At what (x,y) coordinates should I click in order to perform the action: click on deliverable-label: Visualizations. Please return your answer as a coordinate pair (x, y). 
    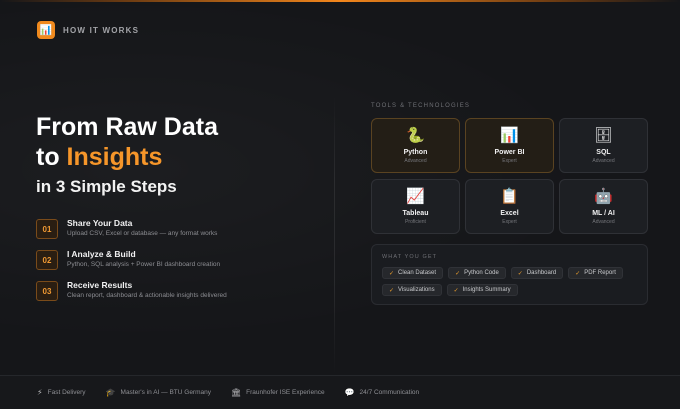
    Looking at the image, I should click on (416, 290).